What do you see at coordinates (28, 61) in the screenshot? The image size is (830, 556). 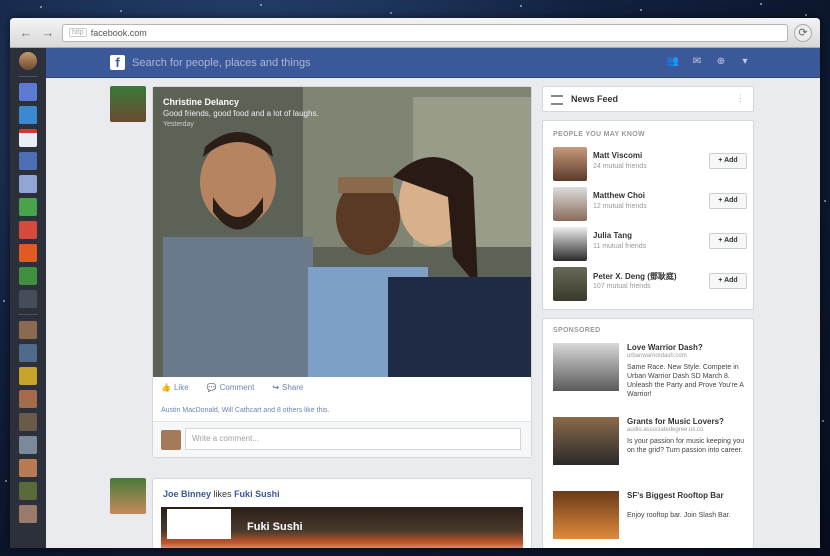 I see `profile-avatar` at bounding box center [28, 61].